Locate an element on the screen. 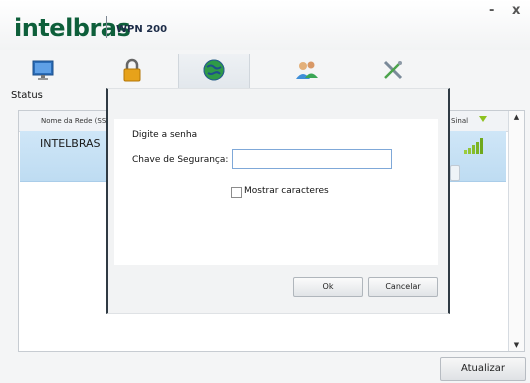 This screenshot has height=383, width=530. users-icon is located at coordinates (307, 70).